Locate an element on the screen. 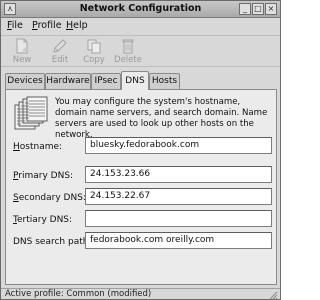  menu-file-rest: ile is located at coordinates (17, 25).